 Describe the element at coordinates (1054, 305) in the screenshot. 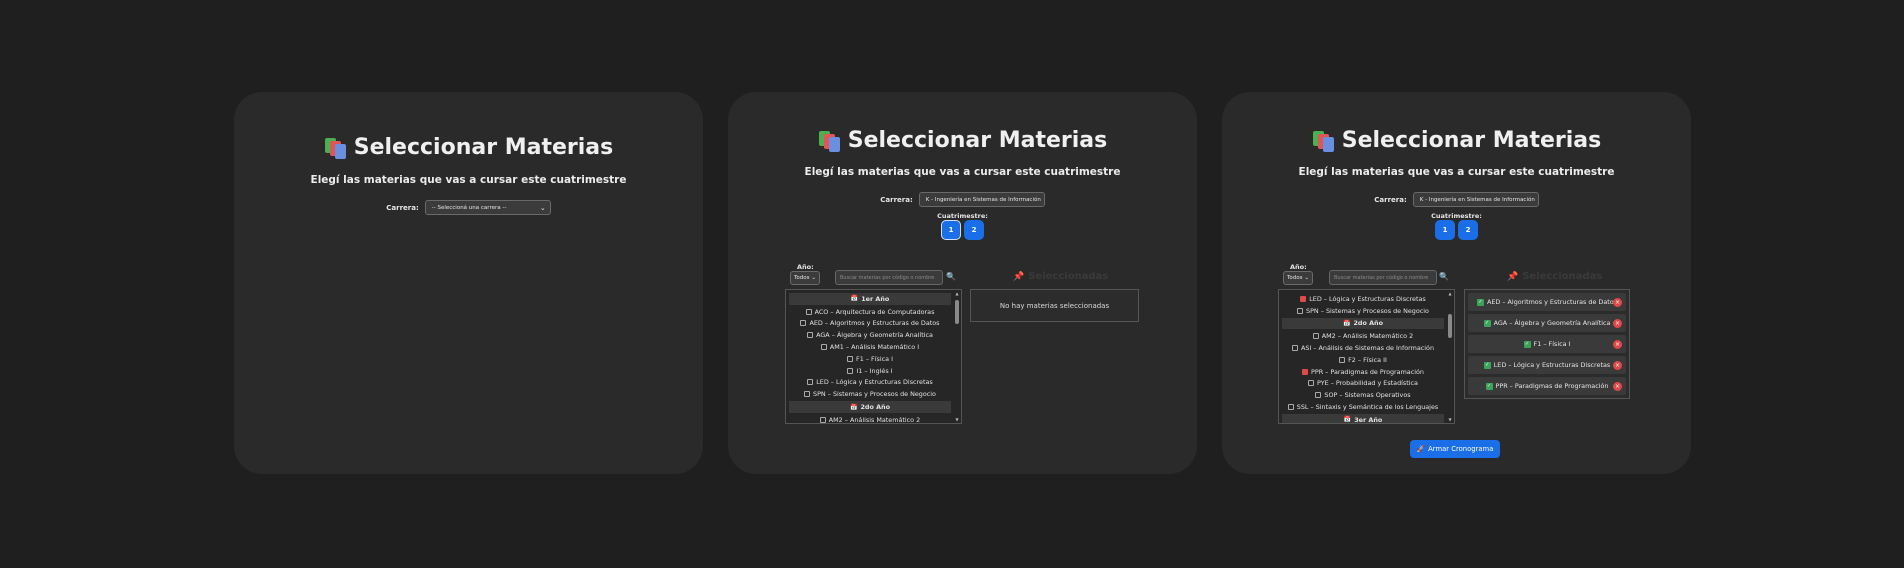

I see `empty-selection-box: No hay materias seleccionadas` at that location.